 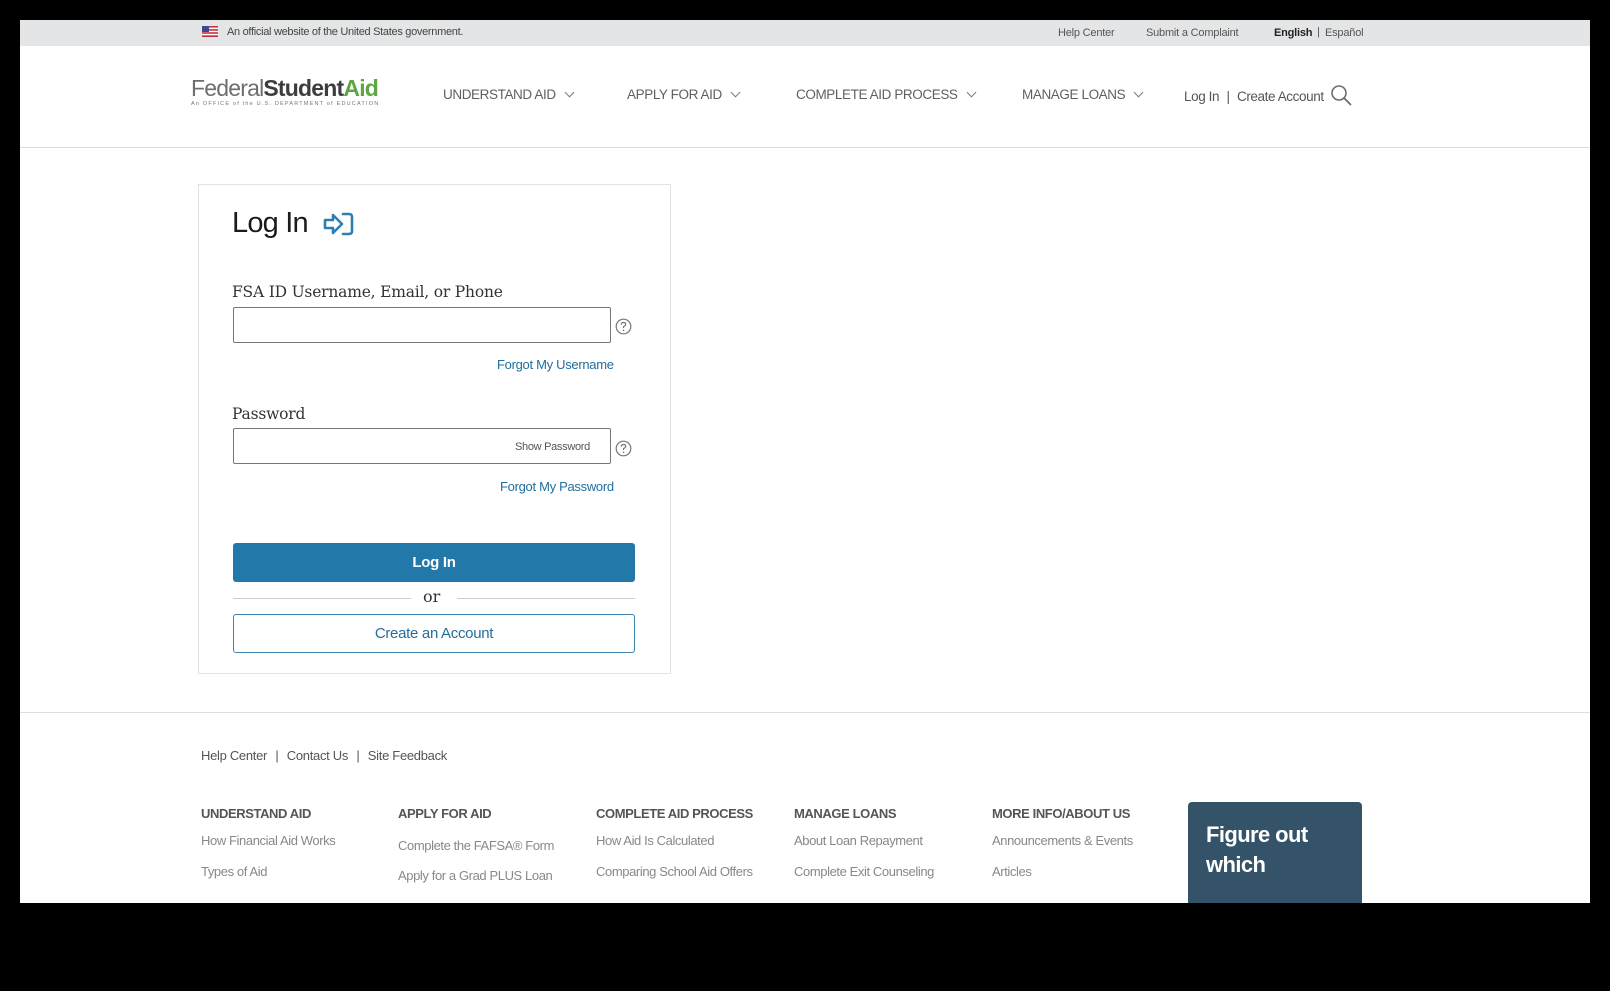 I want to click on nav-understand-aid: UNDERSTAND AID, so click(x=509, y=94).